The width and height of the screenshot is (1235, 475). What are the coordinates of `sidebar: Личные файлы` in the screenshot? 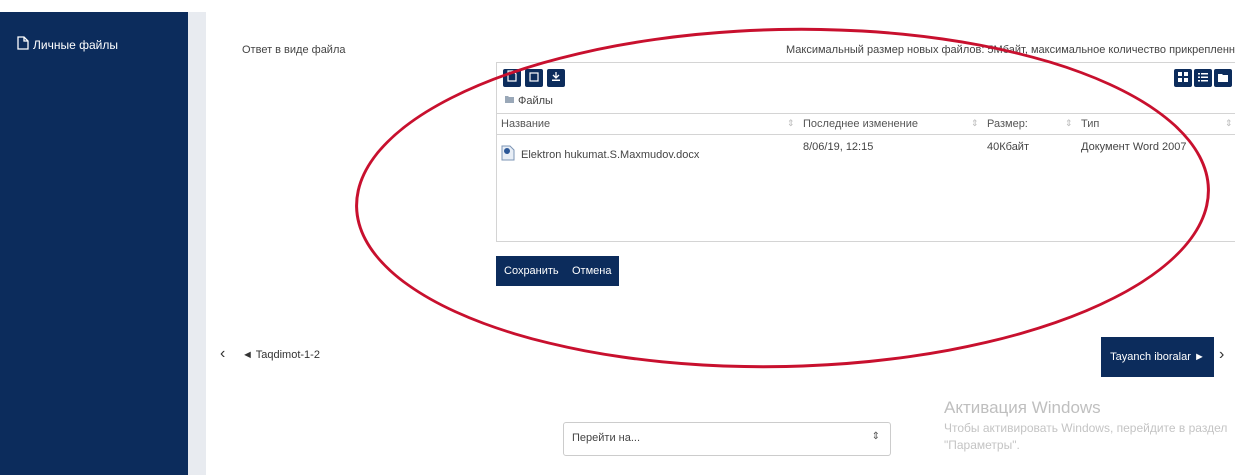 It's located at (94, 243).